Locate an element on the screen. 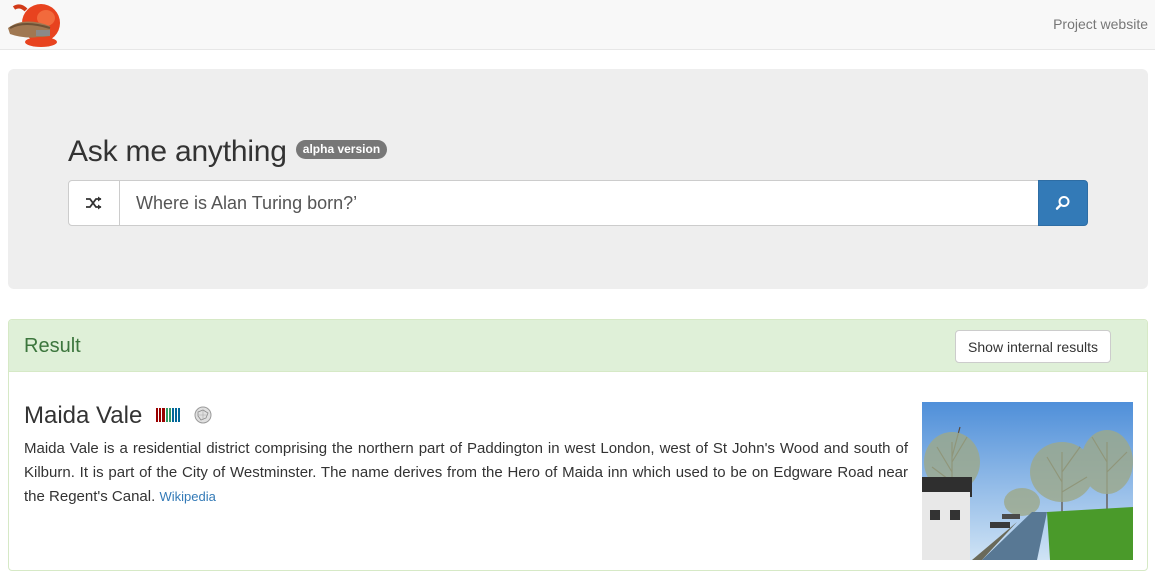 The image size is (1155, 577). canal-photo is located at coordinates (1027, 481).